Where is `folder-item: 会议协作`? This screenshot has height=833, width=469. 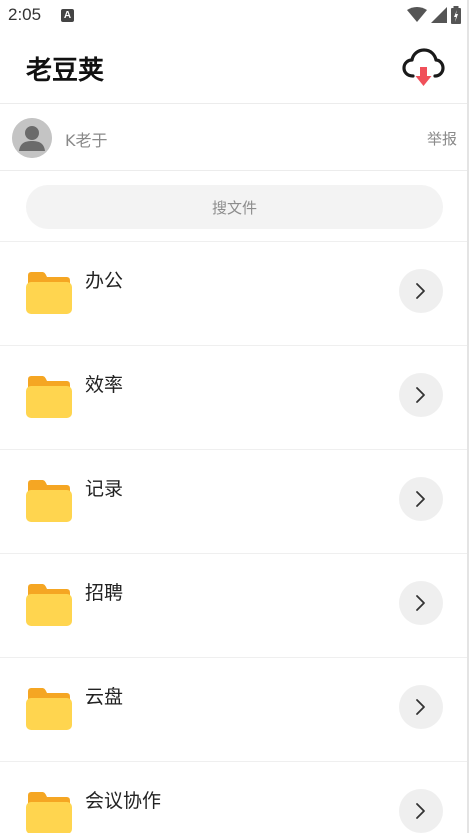
folder-item: 会议协作 is located at coordinates (234, 797).